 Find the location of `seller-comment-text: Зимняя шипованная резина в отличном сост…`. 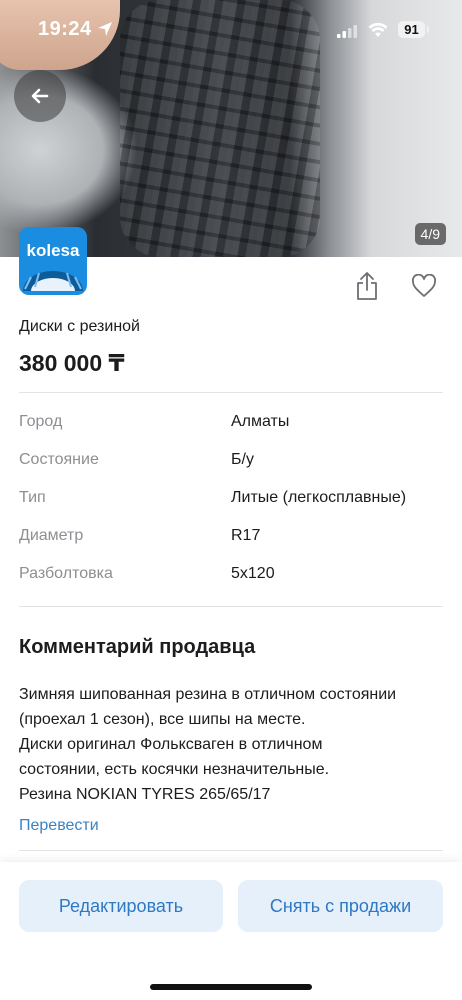

seller-comment-text: Зимняя шипованная резина в отличном сост… is located at coordinates (231, 744).